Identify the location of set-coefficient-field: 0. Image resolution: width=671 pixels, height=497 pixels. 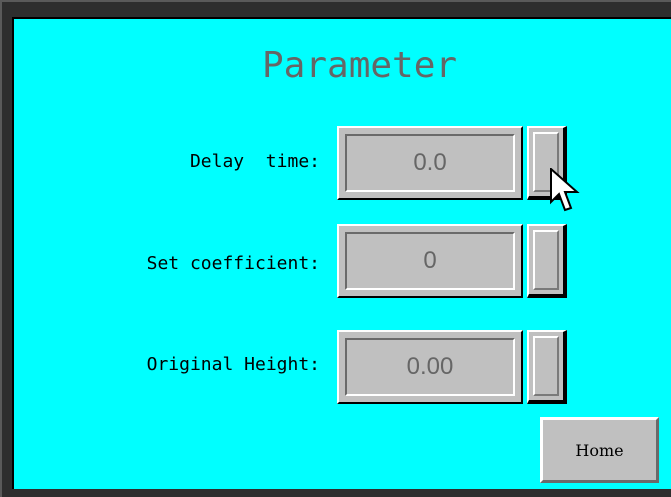
(430, 261).